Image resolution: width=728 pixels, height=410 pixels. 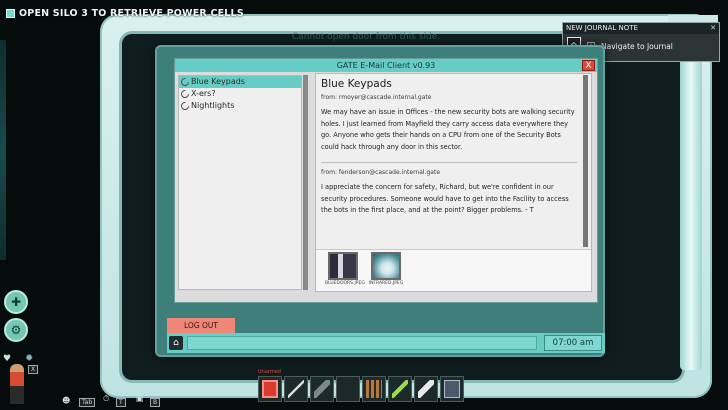 I want to click on character-icon: ☻, so click(x=66, y=400).